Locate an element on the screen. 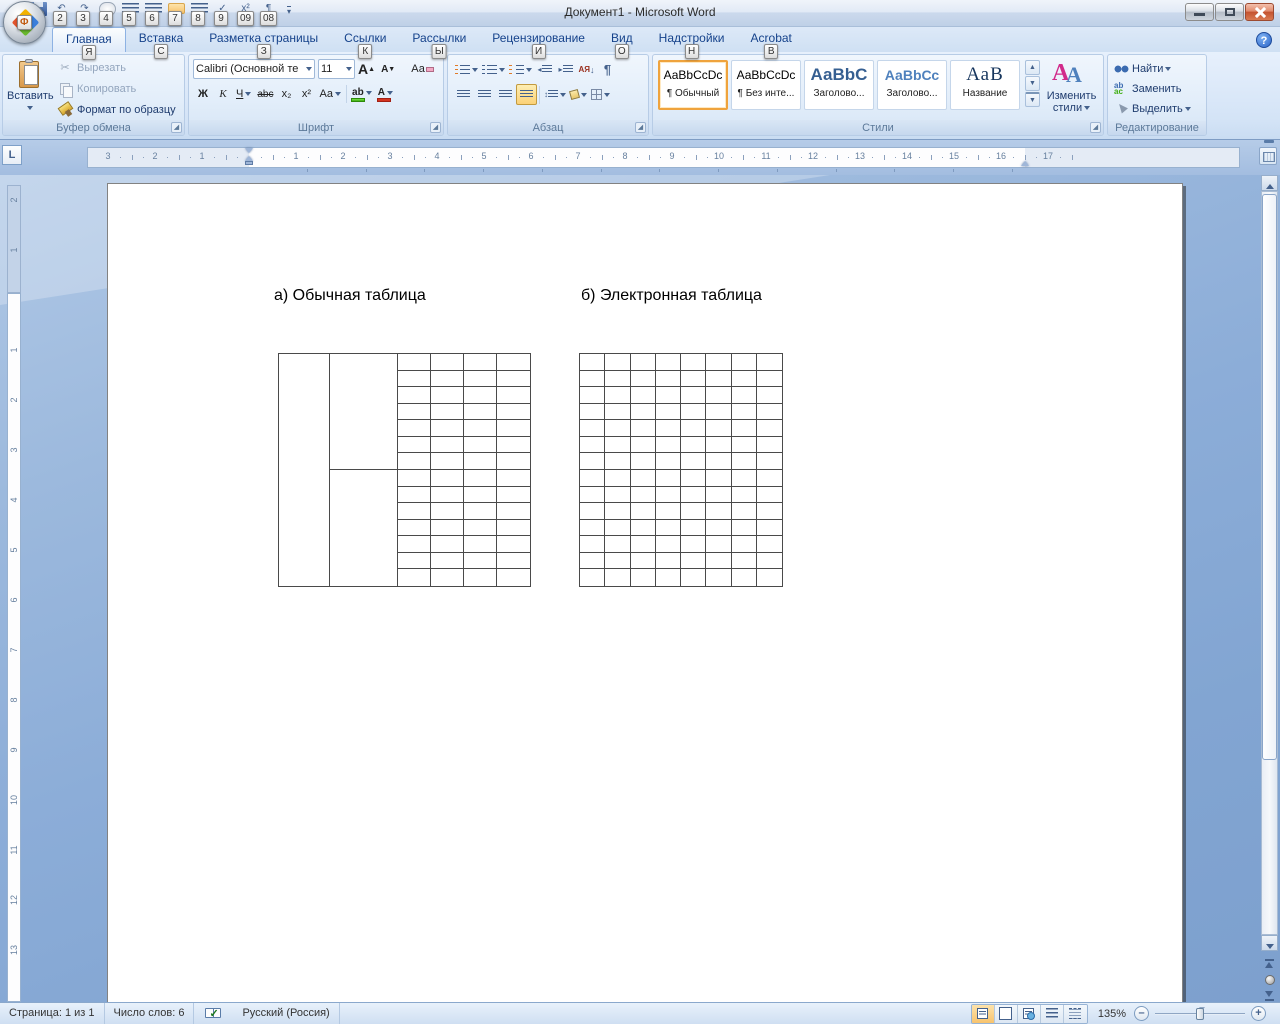 The height and width of the screenshot is (1024, 1280). qat-item-08: ¶ 08 is located at coordinates (268, 14).